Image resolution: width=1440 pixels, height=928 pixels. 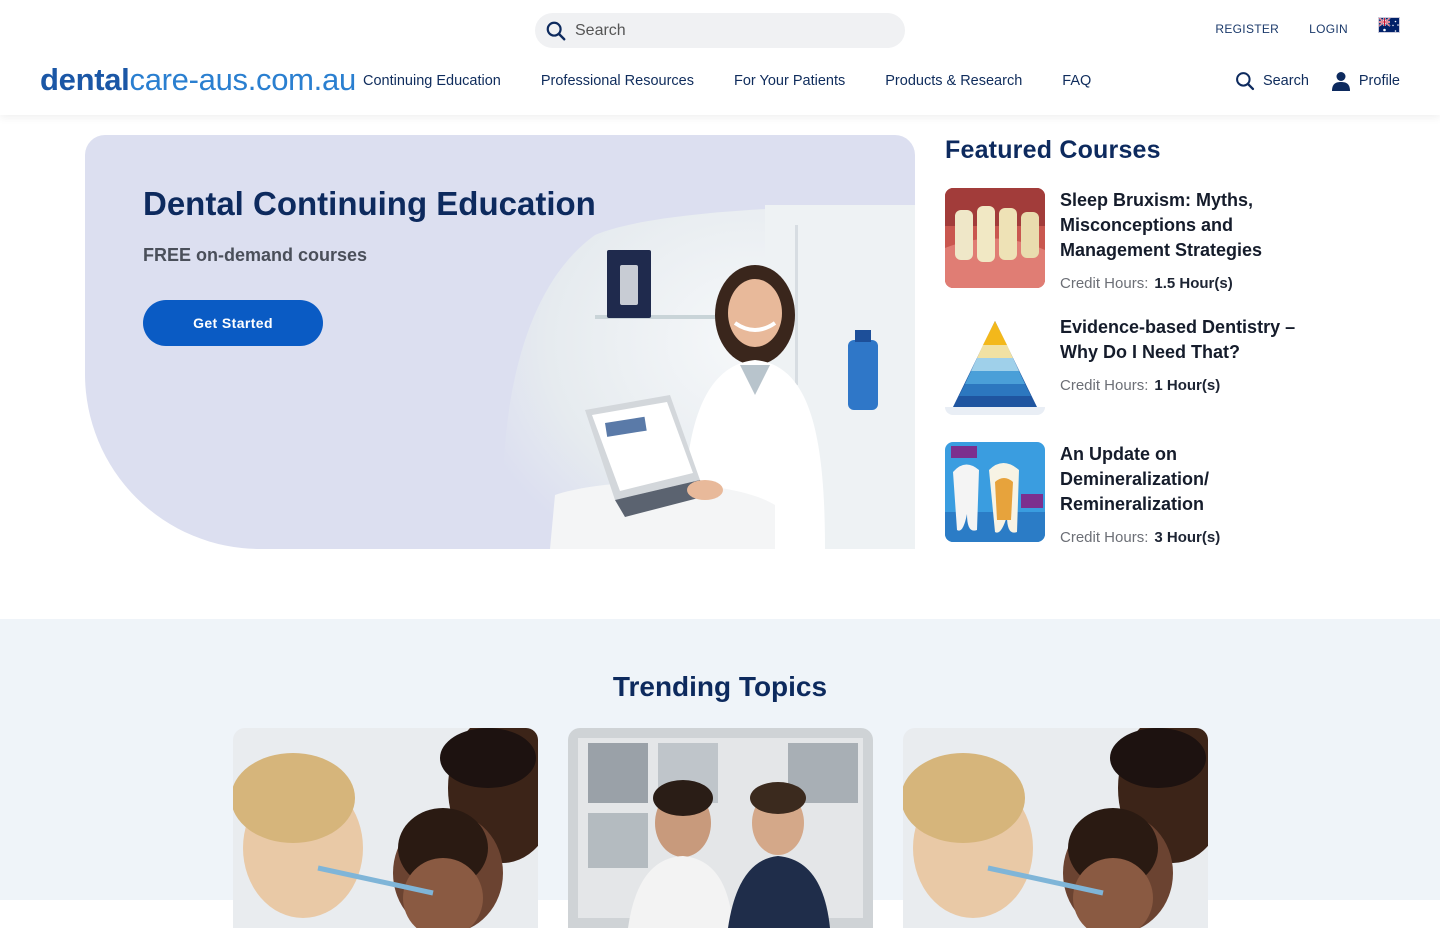 I want to click on profile-button: Profile, so click(x=1365, y=81).